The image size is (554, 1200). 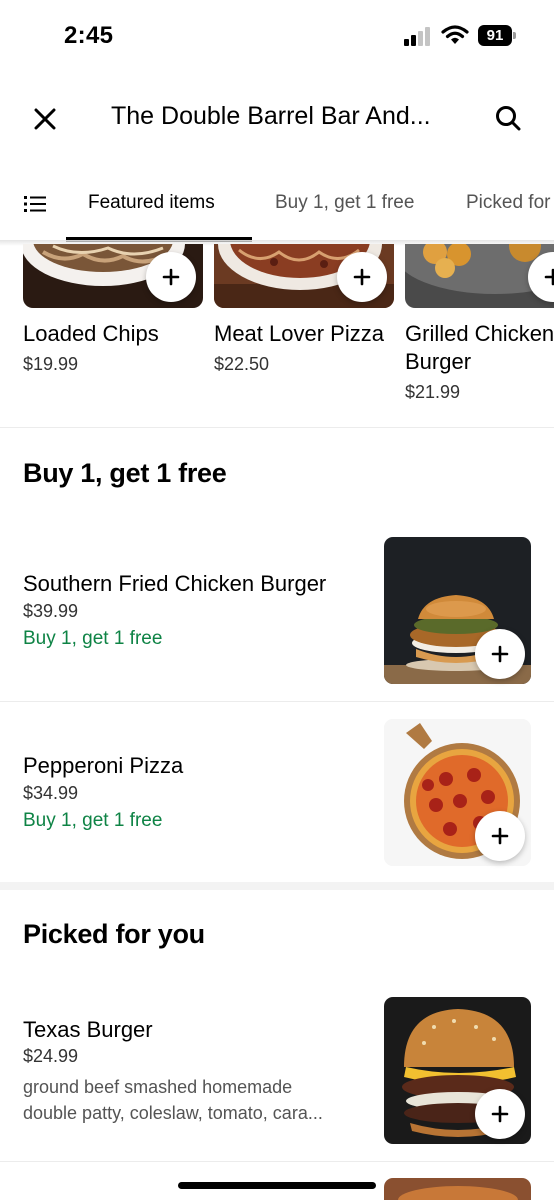 I want to click on featured-item-name-line2: Burger, so click(x=438, y=361).